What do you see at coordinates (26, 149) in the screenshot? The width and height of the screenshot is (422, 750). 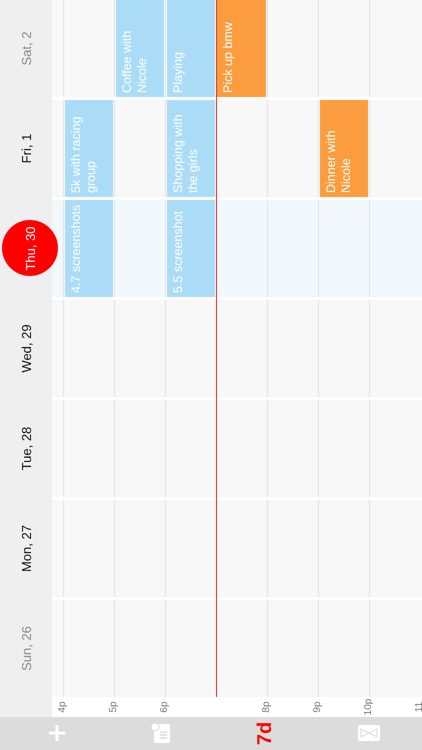 I see `day-label: Fri, 1` at bounding box center [26, 149].